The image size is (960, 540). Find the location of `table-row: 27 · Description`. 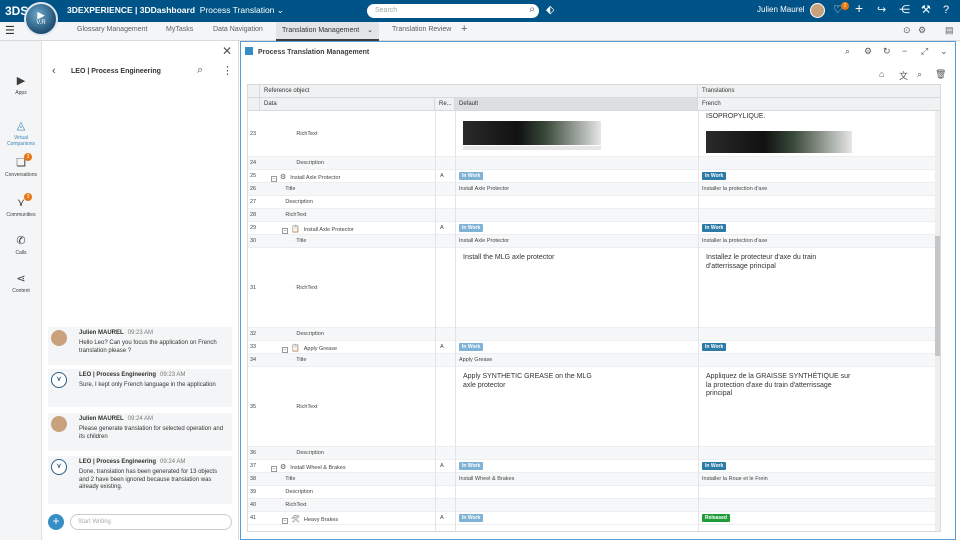

table-row: 27 · Description is located at coordinates (594, 202).